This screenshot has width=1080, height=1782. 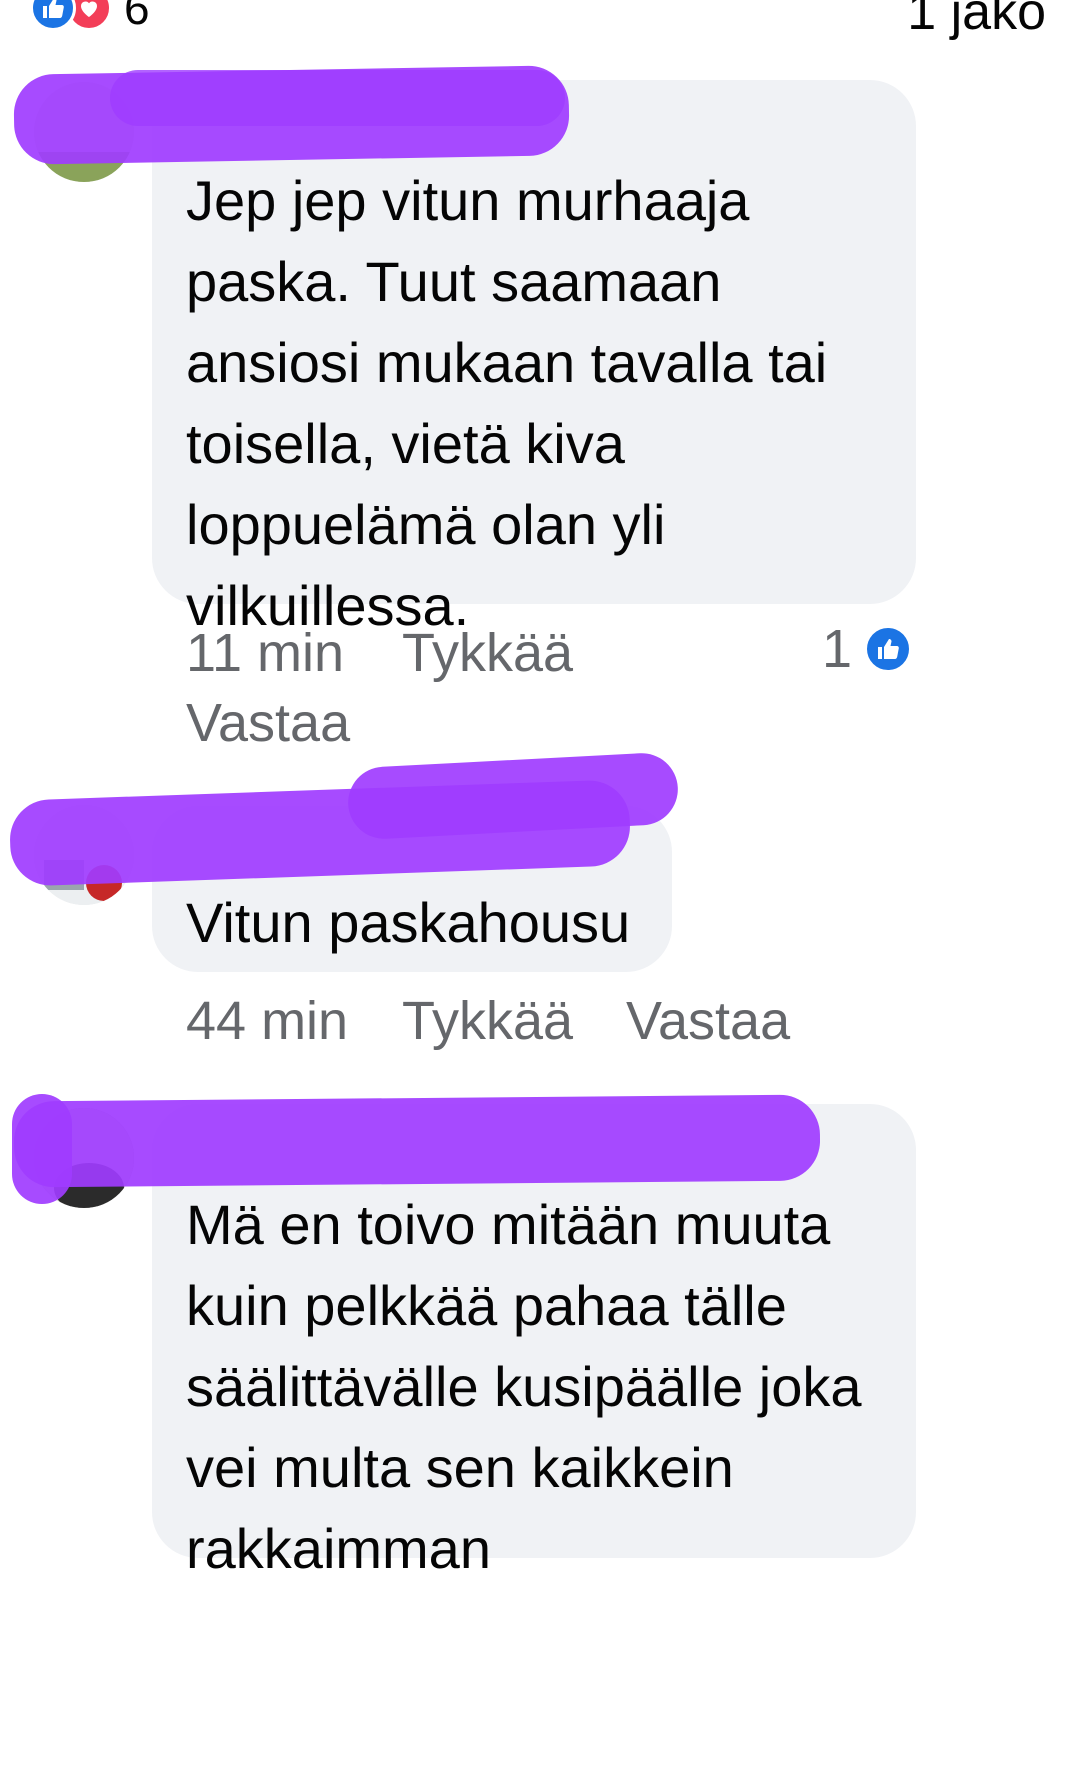 What do you see at coordinates (90, 19) in the screenshot?
I see `reaction-summary: 6` at bounding box center [90, 19].